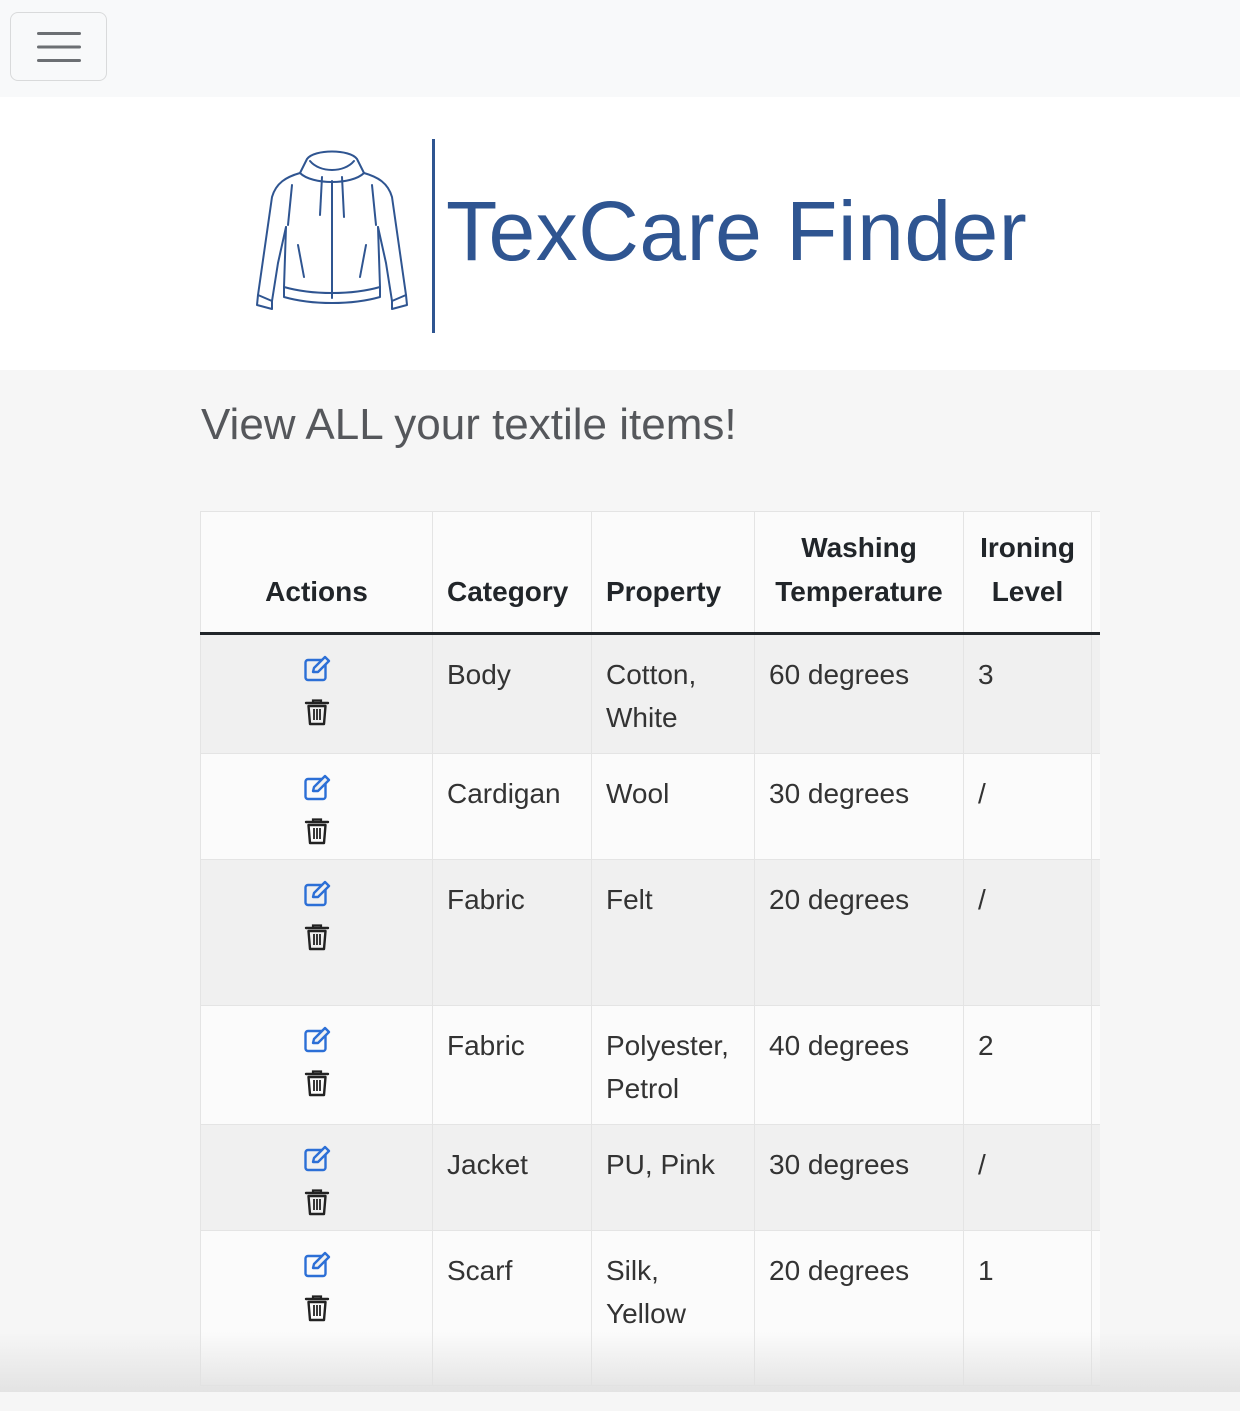 This screenshot has height=1411, width=1240. What do you see at coordinates (512, 806) in the screenshot?
I see `cell-category: Cardigan` at bounding box center [512, 806].